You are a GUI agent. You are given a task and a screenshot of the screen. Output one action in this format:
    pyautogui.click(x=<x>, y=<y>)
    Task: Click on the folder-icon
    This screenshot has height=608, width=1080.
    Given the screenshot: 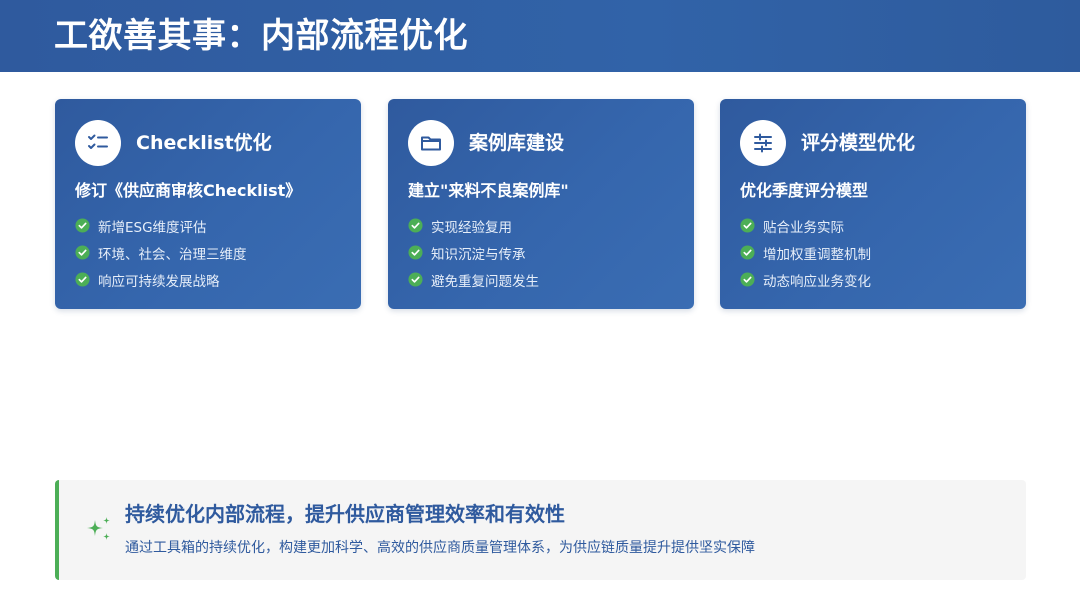 What is the action you would take?
    pyautogui.click(x=431, y=143)
    